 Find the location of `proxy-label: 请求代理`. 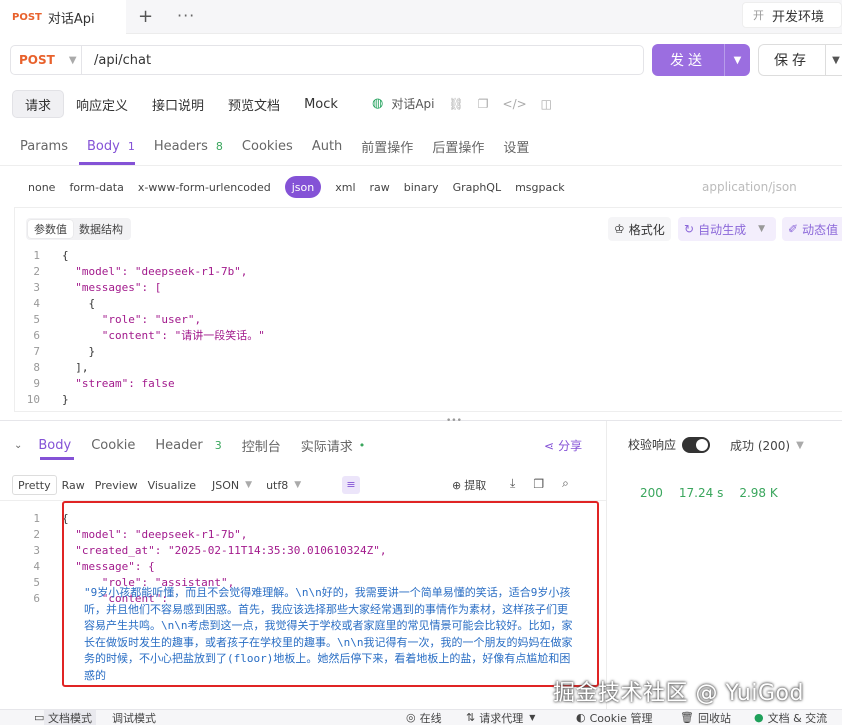

proxy-label: 请求代理 is located at coordinates (501, 718).